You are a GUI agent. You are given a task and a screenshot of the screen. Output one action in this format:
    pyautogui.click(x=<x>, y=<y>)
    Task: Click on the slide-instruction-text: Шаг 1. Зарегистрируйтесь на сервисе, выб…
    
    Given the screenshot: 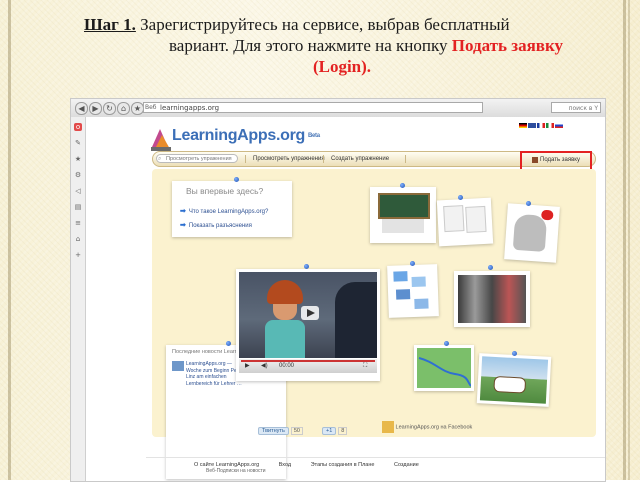 What is the action you would take?
    pyautogui.click(x=357, y=45)
    